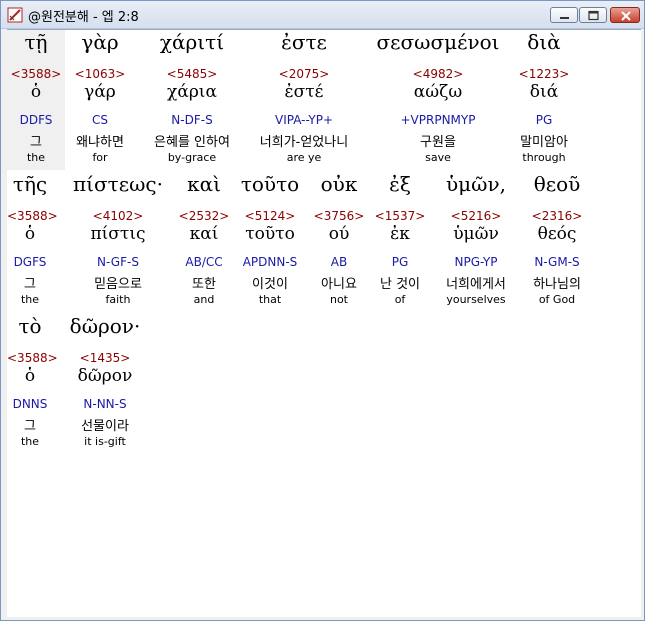 The image size is (645, 621). Describe the element at coordinates (270, 284) in the screenshot. I see `korean-gloss: 이것이` at that location.